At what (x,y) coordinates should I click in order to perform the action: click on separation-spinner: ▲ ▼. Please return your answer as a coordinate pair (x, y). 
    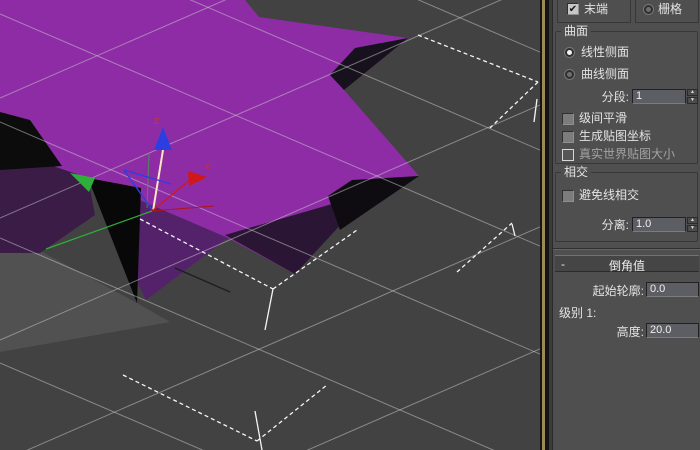
    Looking at the image, I should click on (692, 224).